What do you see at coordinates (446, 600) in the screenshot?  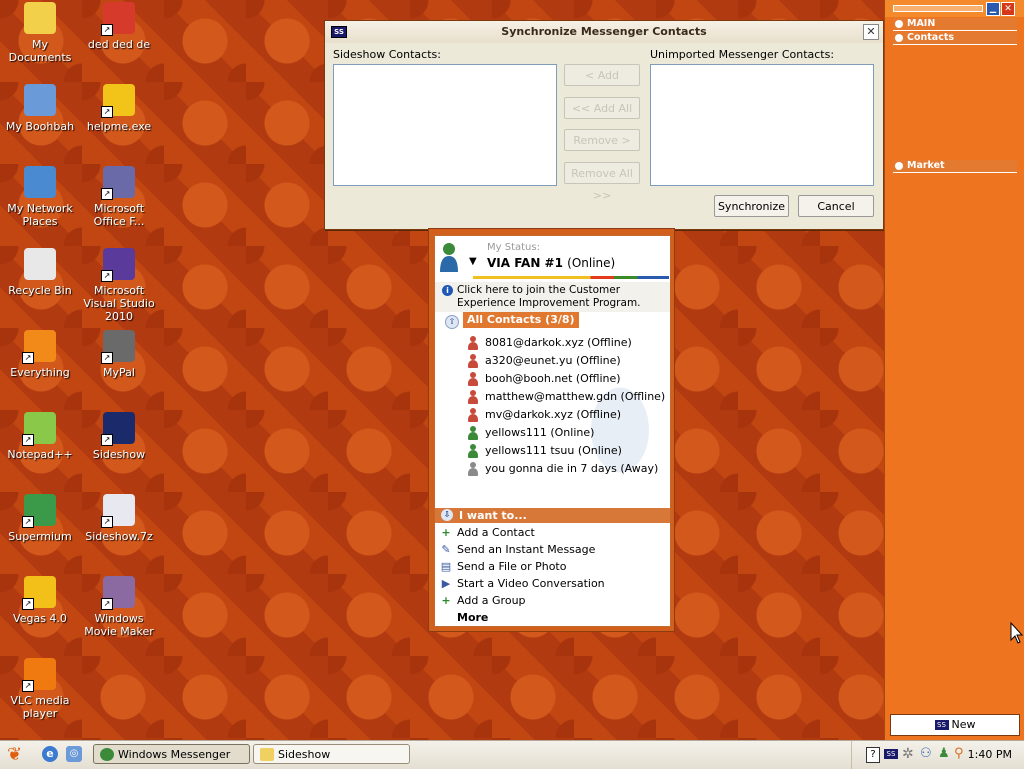 I see `plus-icon: +` at bounding box center [446, 600].